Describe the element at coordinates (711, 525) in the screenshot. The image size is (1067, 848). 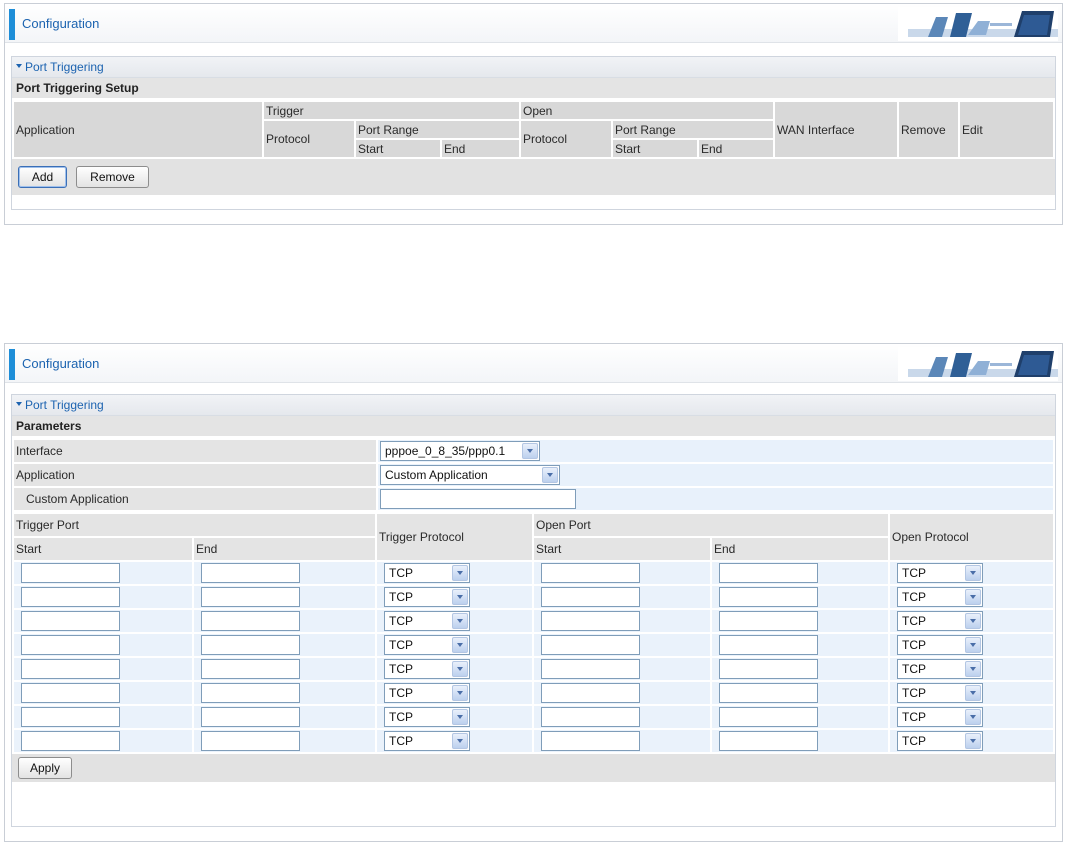
I see `open-port-header: Open Port` at that location.